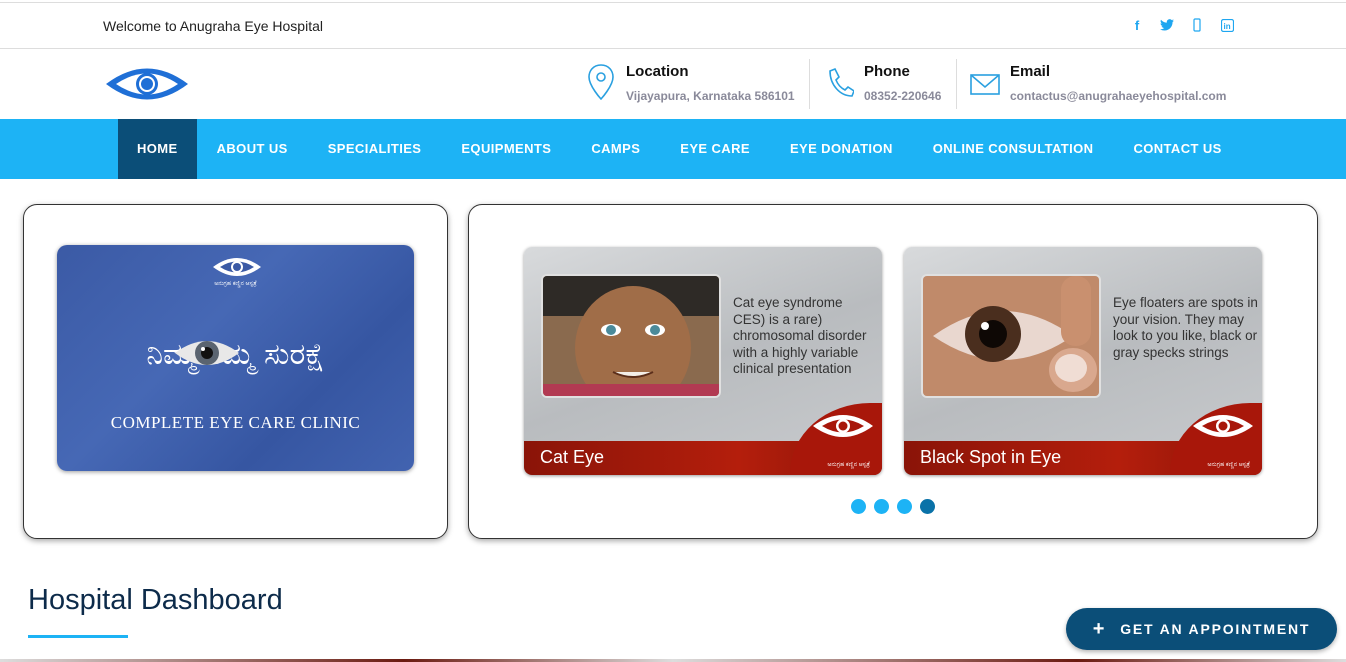  I want to click on email-info: Email contactus@anugrahaeyehospital.com, so click(1098, 83).